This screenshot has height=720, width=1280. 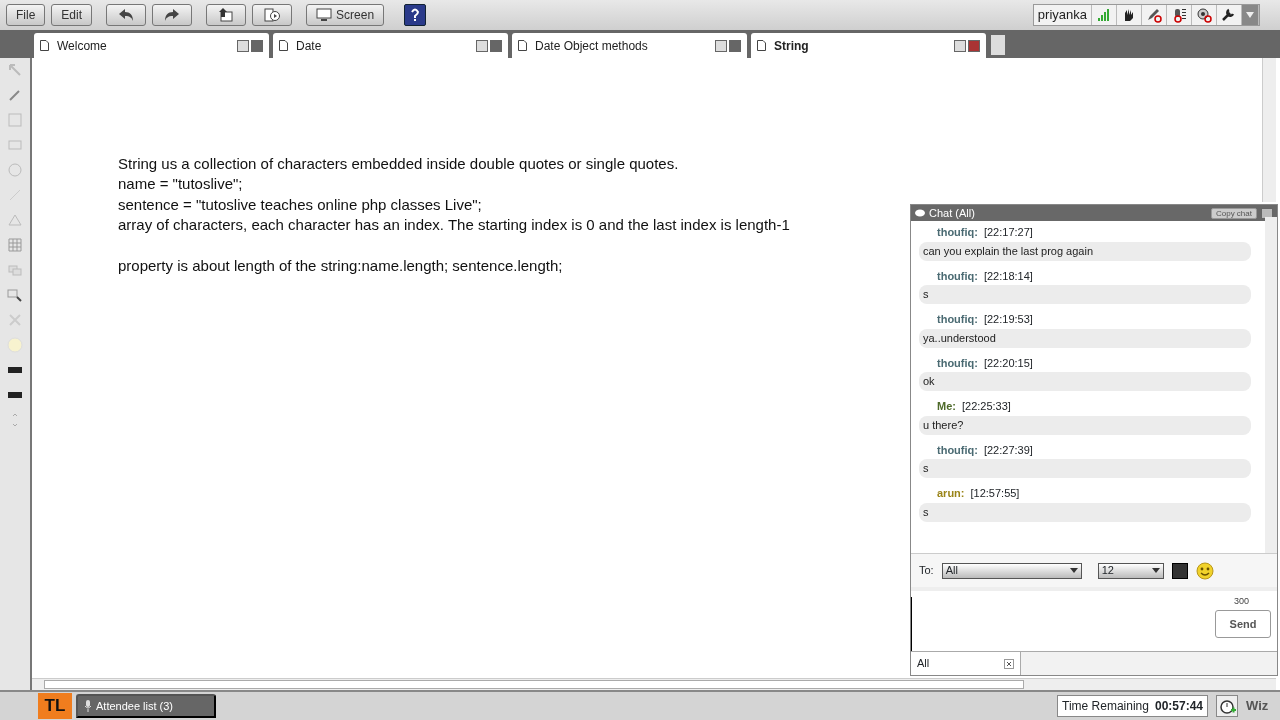 I want to click on message-sender: arun:, so click(x=951, y=493).